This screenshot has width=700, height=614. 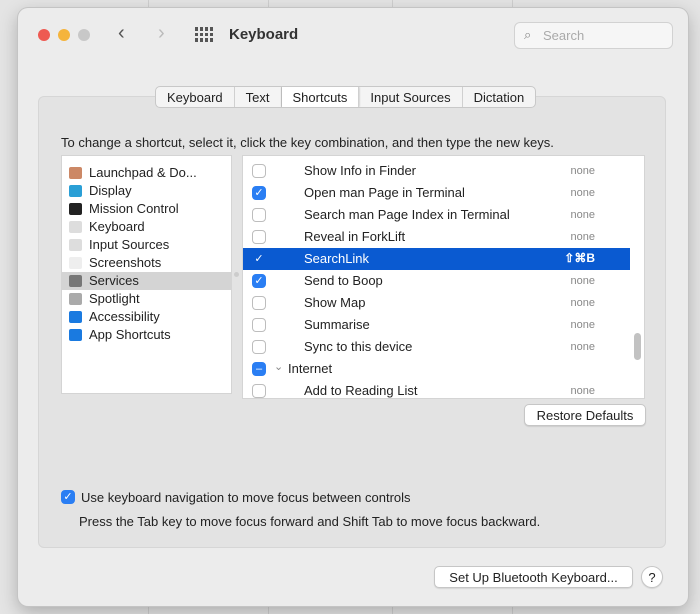 What do you see at coordinates (436, 347) in the screenshot?
I see `shortcut-row: Sync to this device none` at bounding box center [436, 347].